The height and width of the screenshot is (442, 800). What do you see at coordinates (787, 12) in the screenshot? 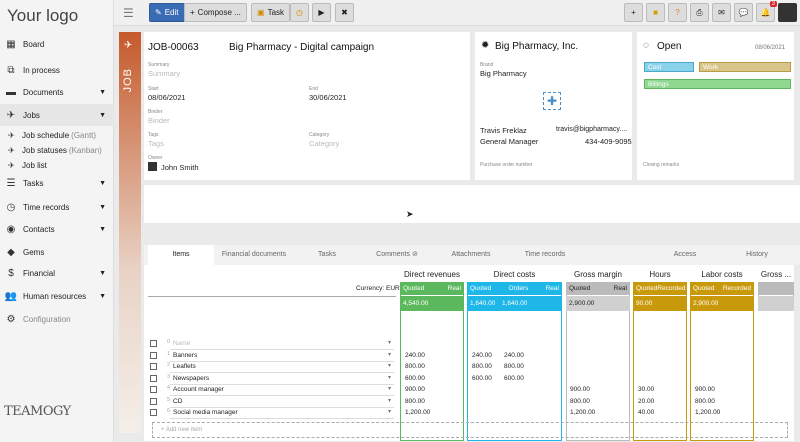
I see `user-avatar` at bounding box center [787, 12].